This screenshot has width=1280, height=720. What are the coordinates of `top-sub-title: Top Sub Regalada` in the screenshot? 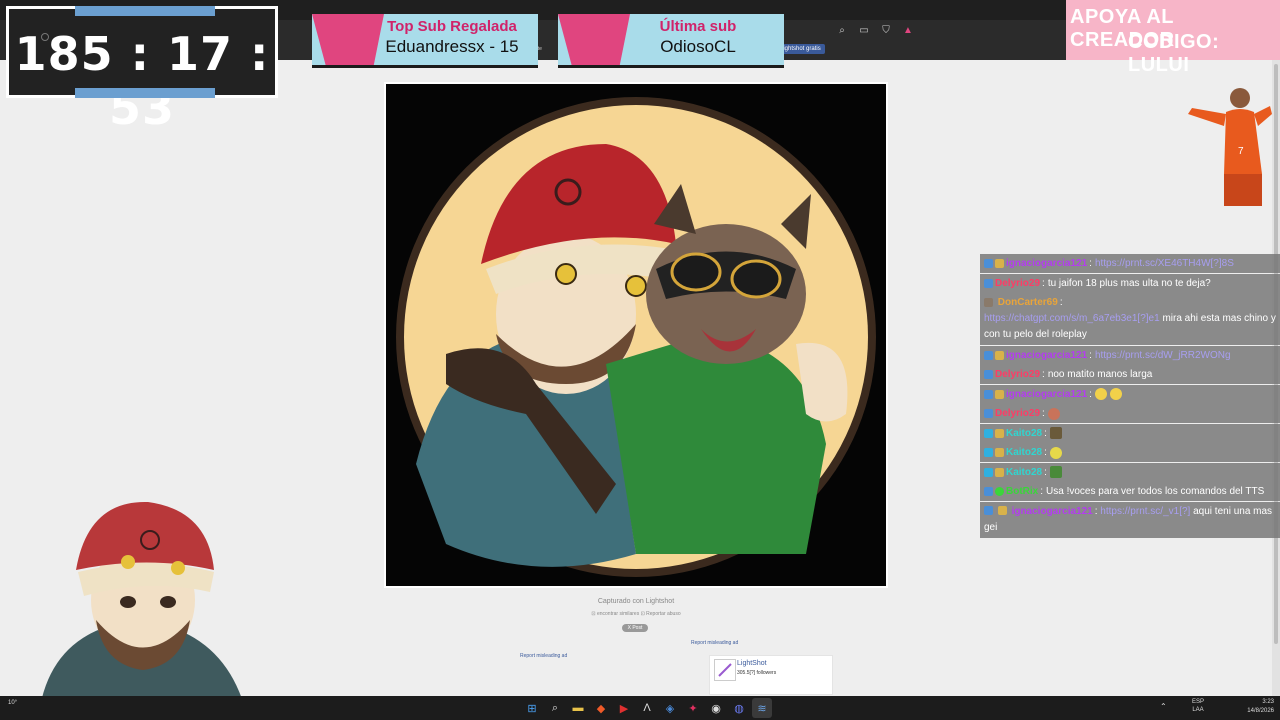 It's located at (452, 26).